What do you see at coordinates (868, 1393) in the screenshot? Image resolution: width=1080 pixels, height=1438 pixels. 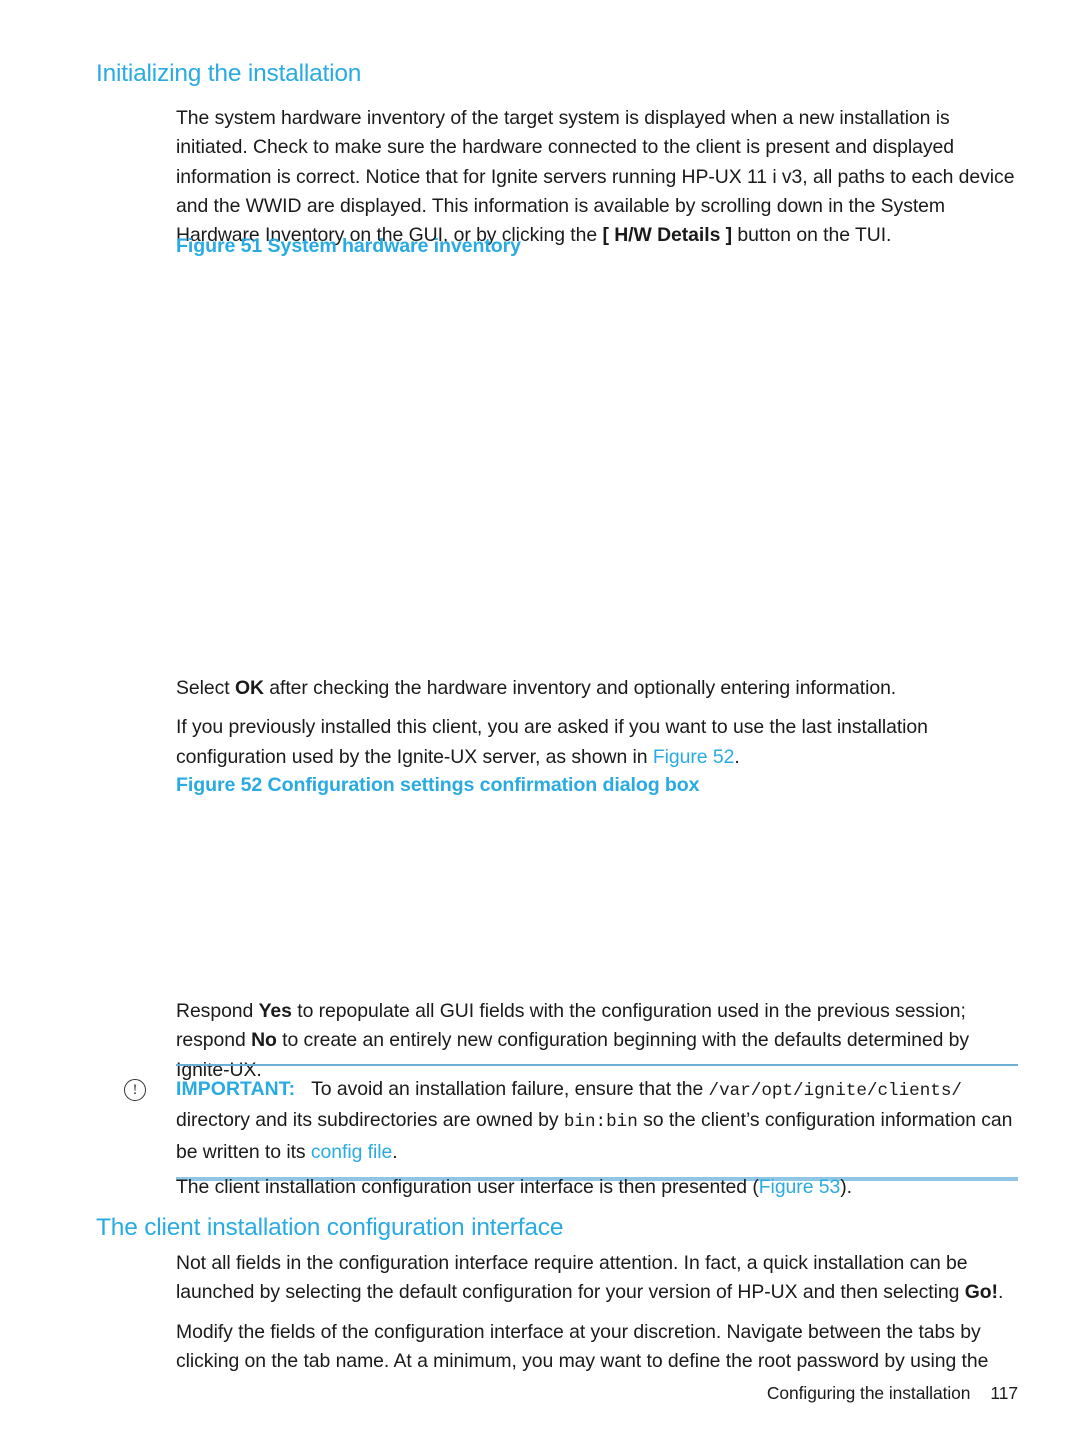 I see `footer-section-title: Configuring the installation` at bounding box center [868, 1393].